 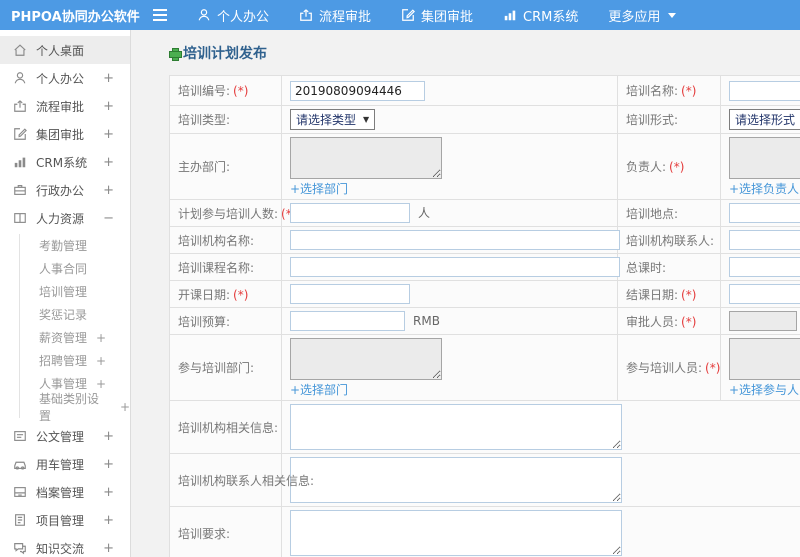 What do you see at coordinates (455, 240) in the screenshot?
I see `org-name-input` at bounding box center [455, 240].